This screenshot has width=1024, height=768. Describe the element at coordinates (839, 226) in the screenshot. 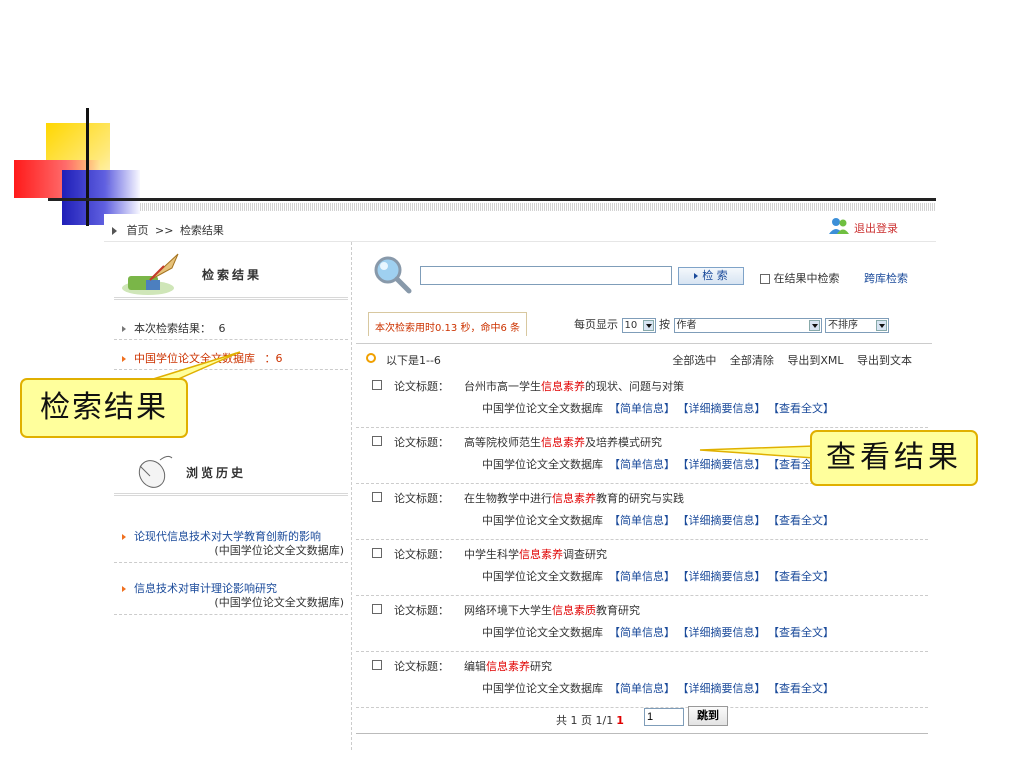

I see `users-icon` at that location.